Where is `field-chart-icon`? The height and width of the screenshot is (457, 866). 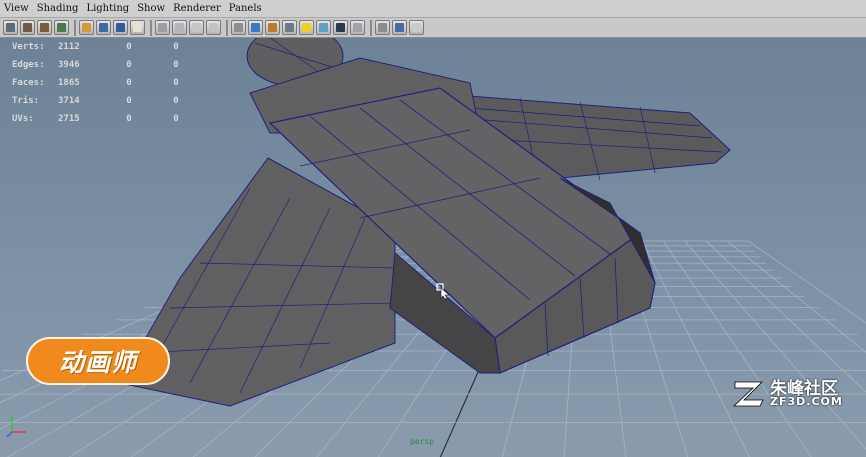
field-chart-icon is located at coordinates (196, 27).